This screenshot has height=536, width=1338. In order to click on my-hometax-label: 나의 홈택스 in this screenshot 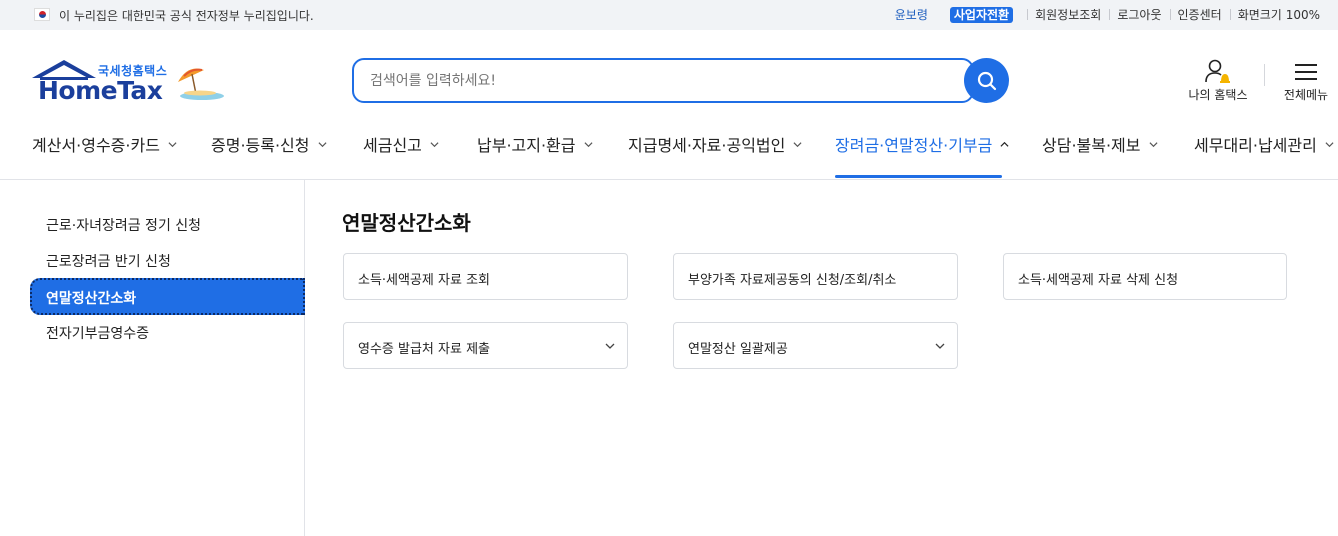, I will do `click(1218, 95)`.